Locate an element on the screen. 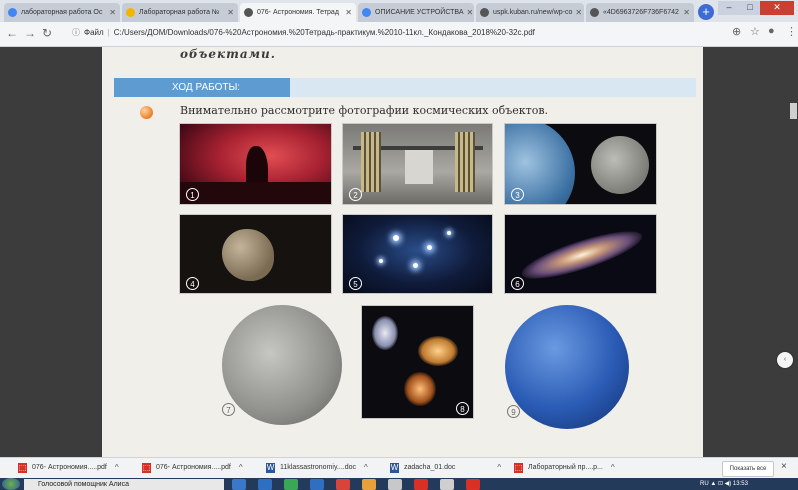 This screenshot has height=490, width=798. photo-mercury is located at coordinates (282, 365).